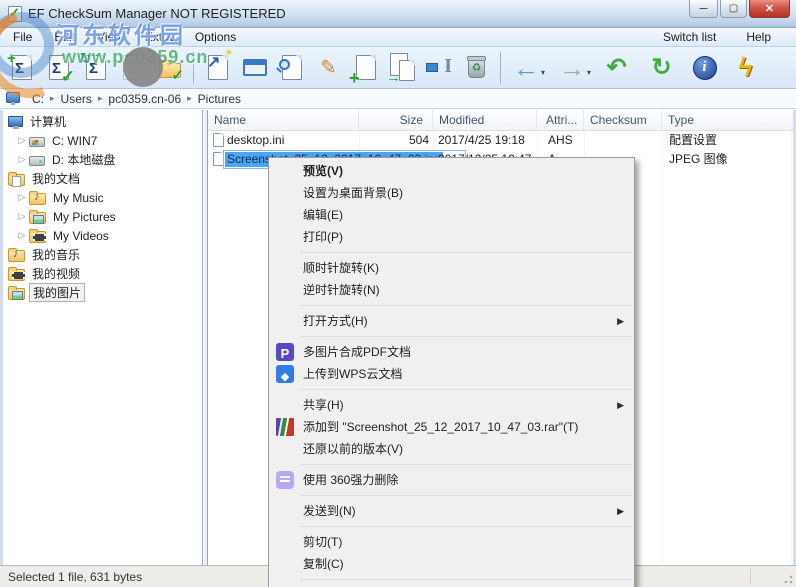  Describe the element at coordinates (451, 171) in the screenshot. I see `menu-item-preview: 预览(V)` at that location.